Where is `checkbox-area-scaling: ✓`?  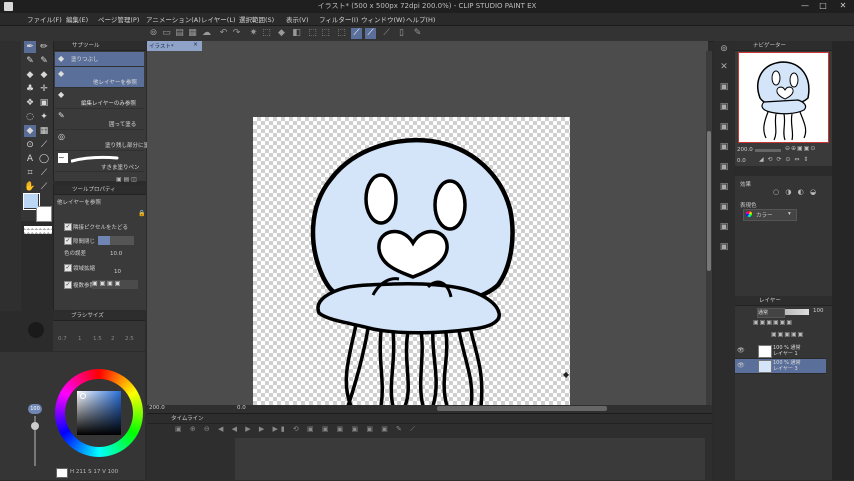 checkbox-area-scaling: ✓ is located at coordinates (68, 268).